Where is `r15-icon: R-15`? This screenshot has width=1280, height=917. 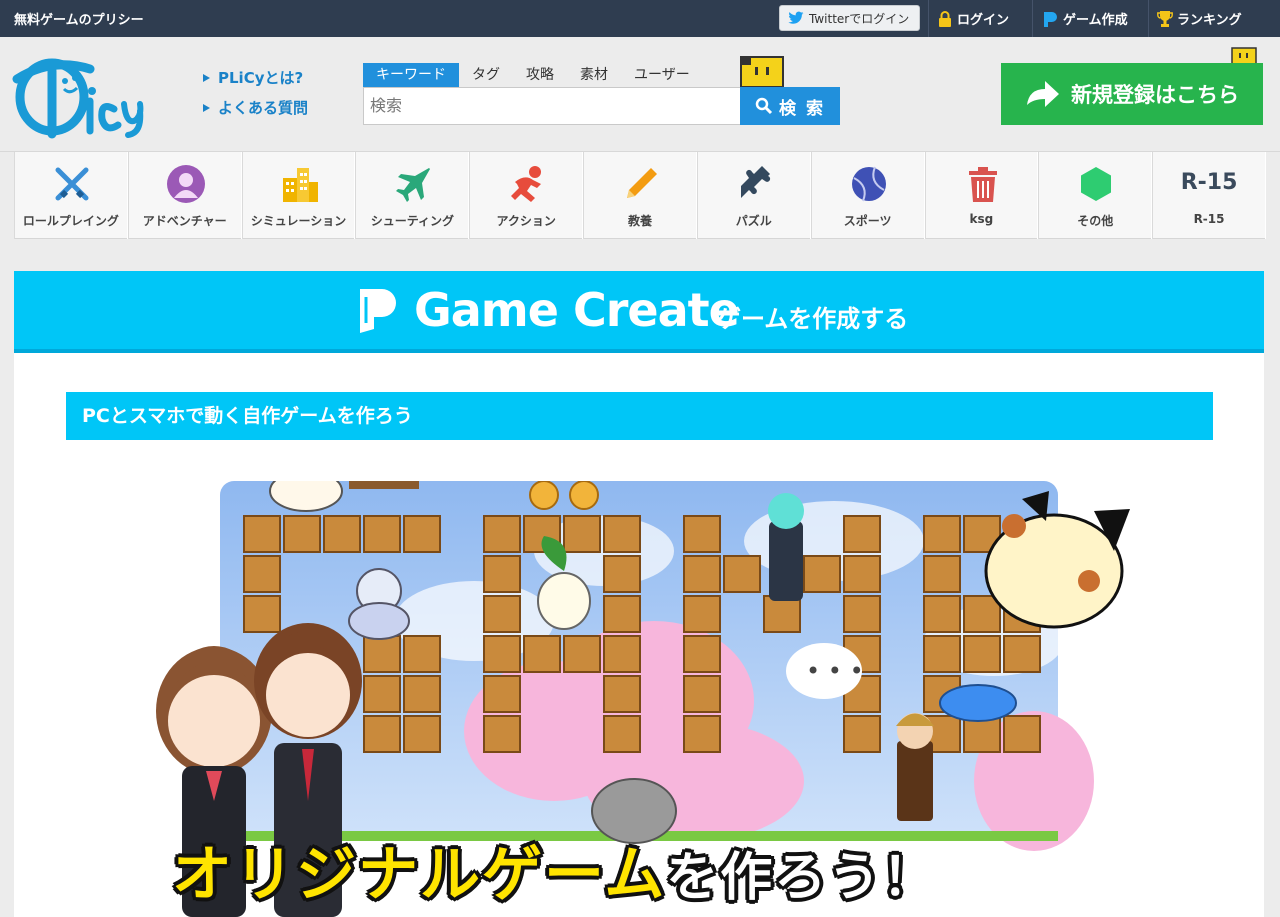 r15-icon: R-15 is located at coordinates (1209, 182).